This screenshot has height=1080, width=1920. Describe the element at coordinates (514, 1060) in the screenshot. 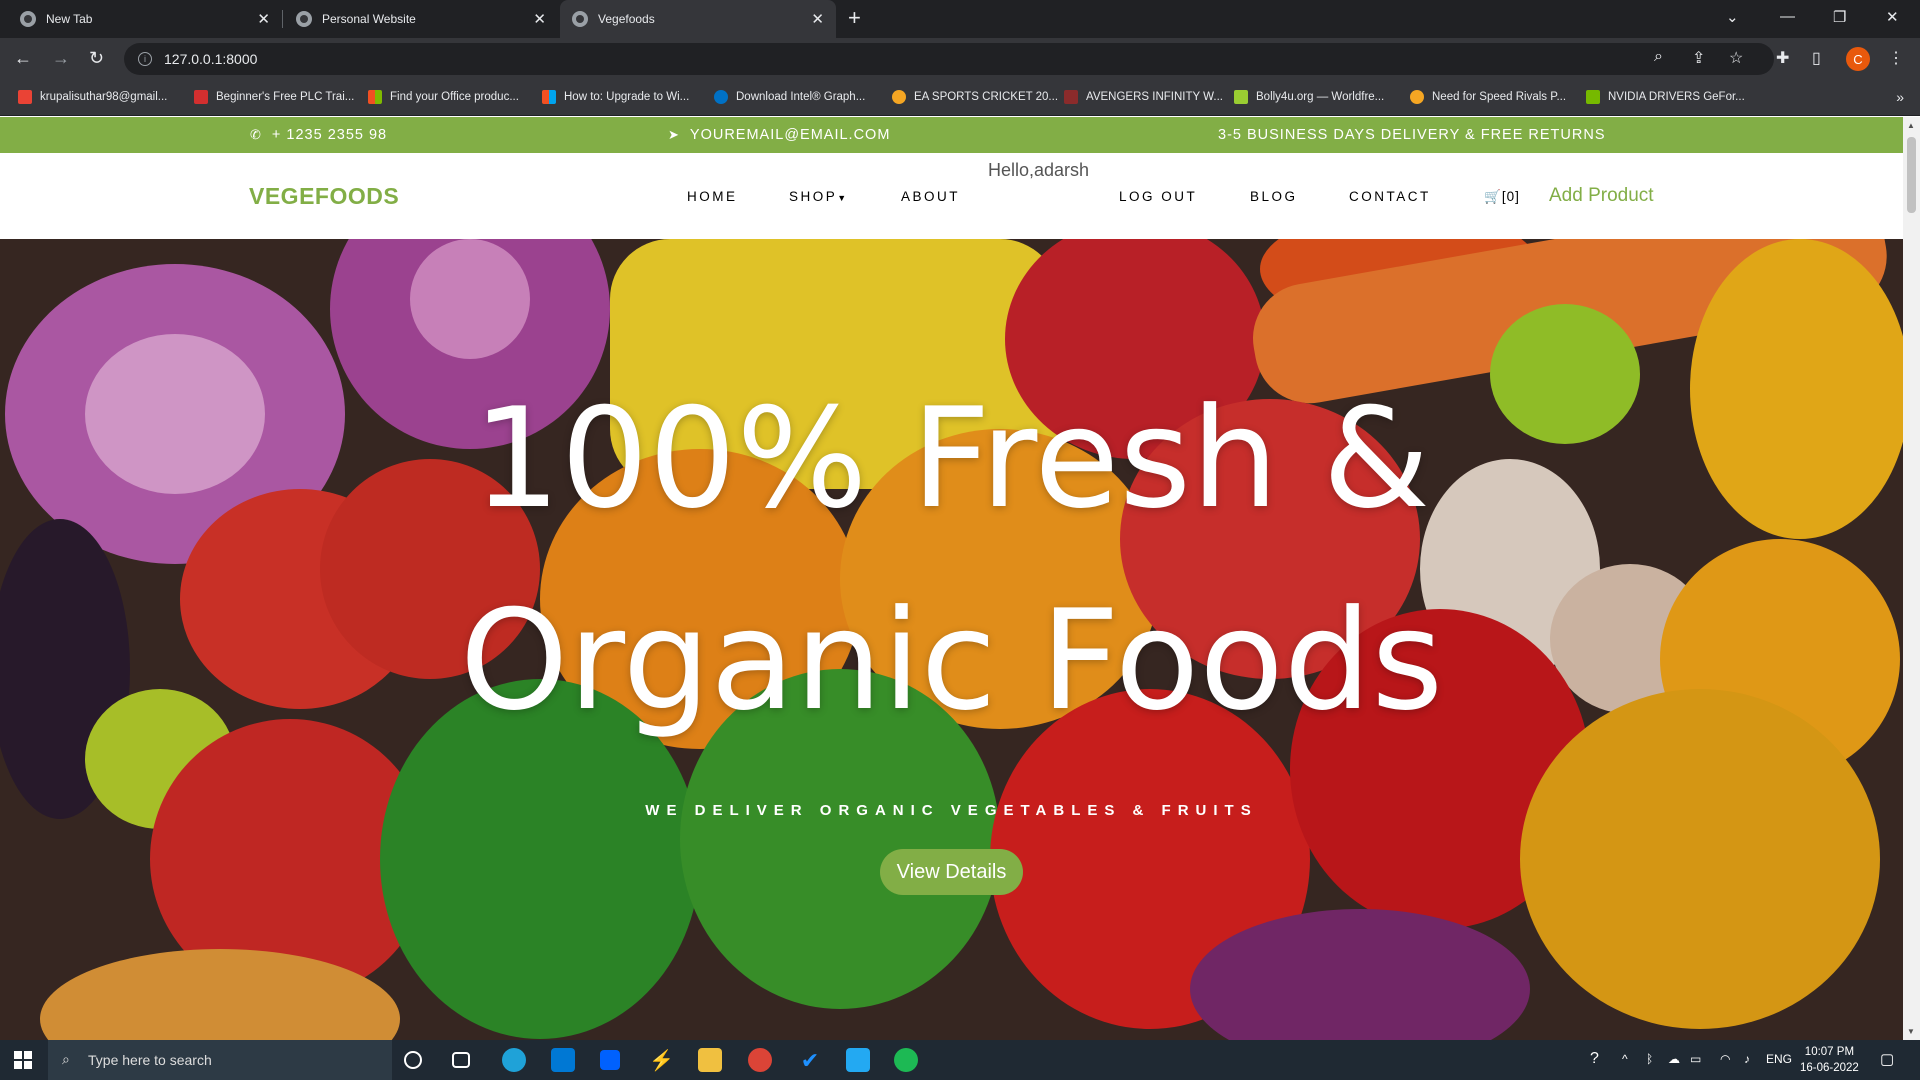

I see `edge-icon` at that location.